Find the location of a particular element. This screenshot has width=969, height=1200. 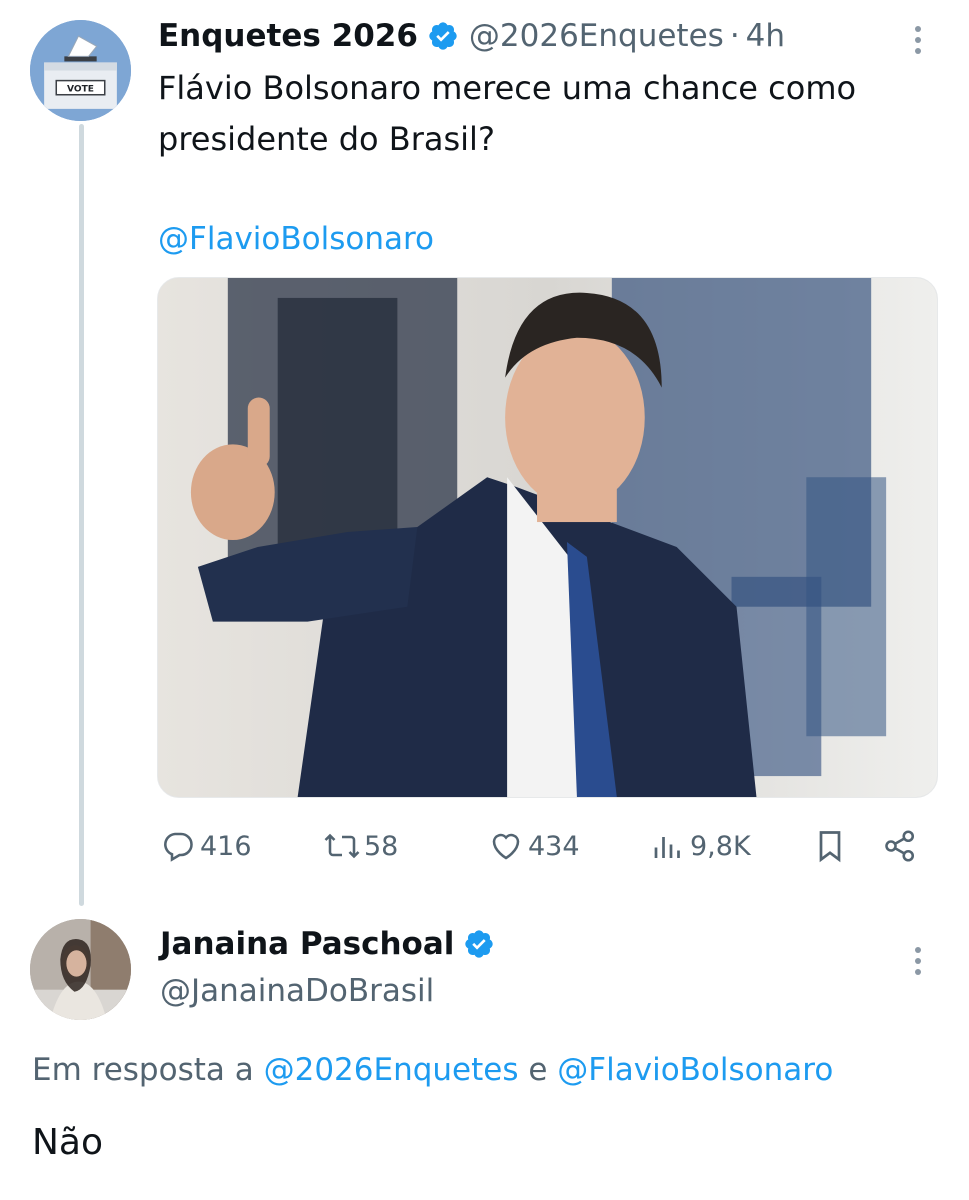

bookmark-icon is located at coordinates (830, 846).